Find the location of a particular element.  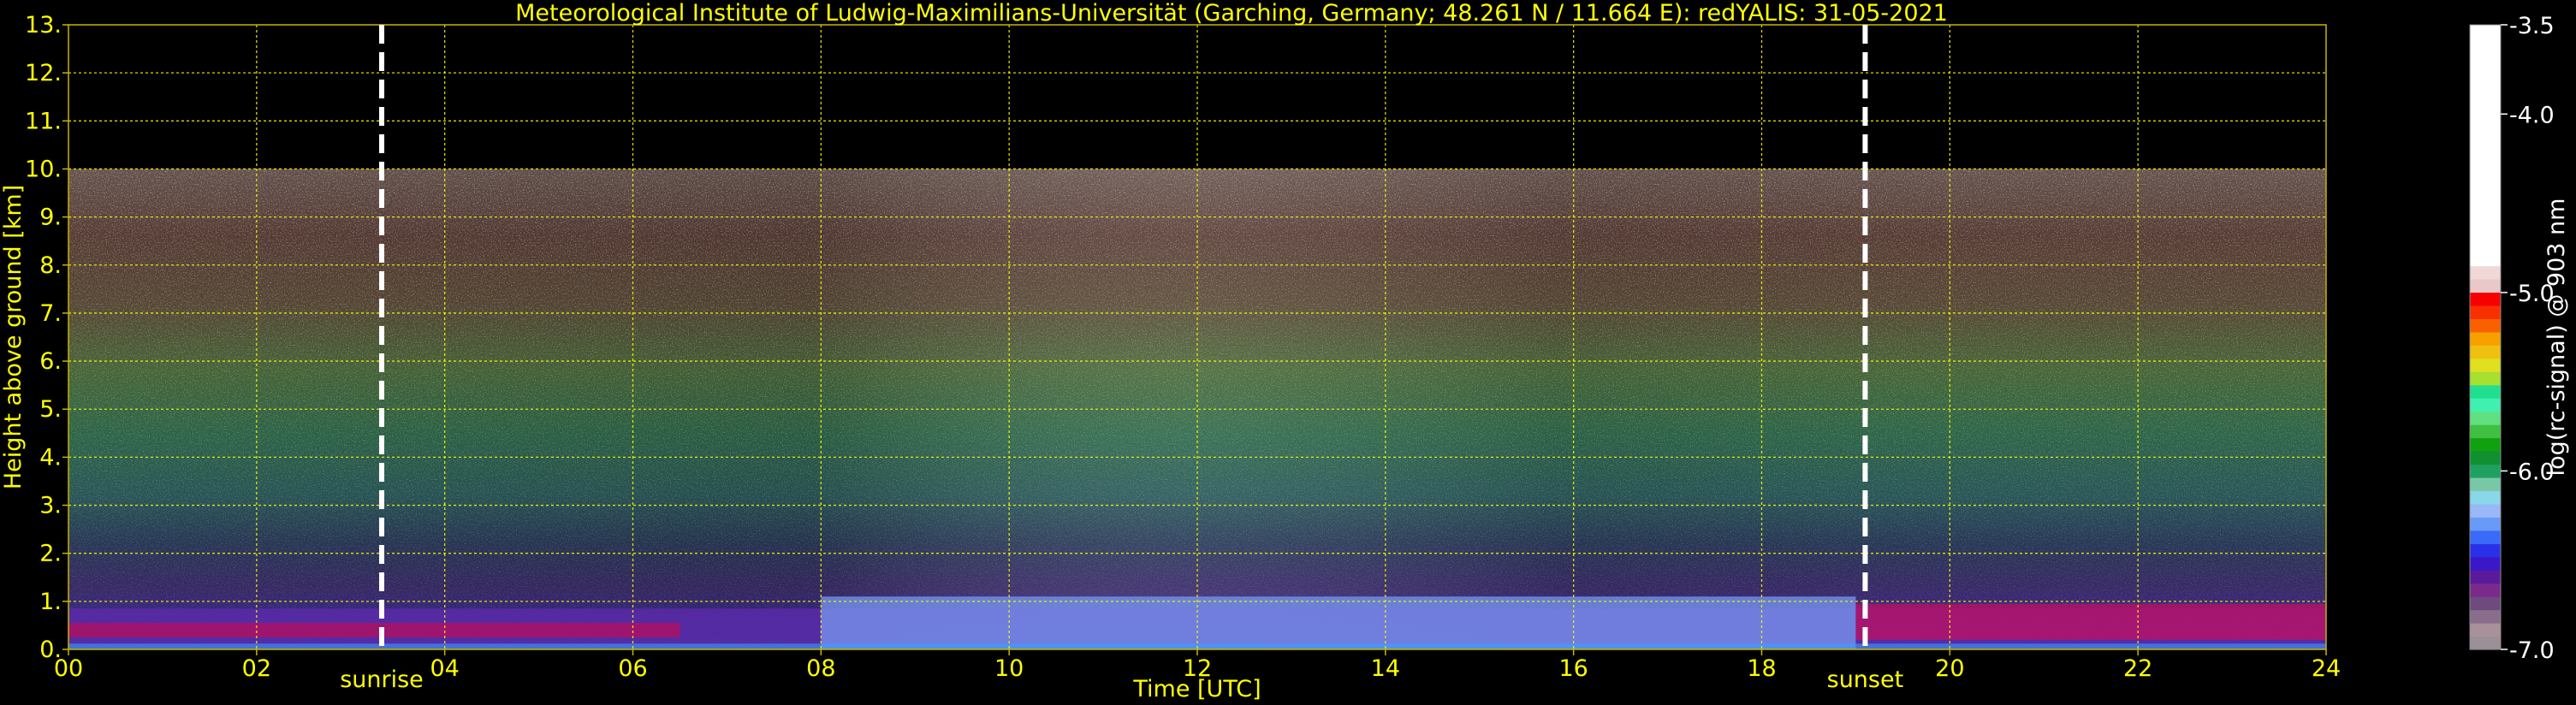

y-tick-label: 10. is located at coordinates (43, 169).